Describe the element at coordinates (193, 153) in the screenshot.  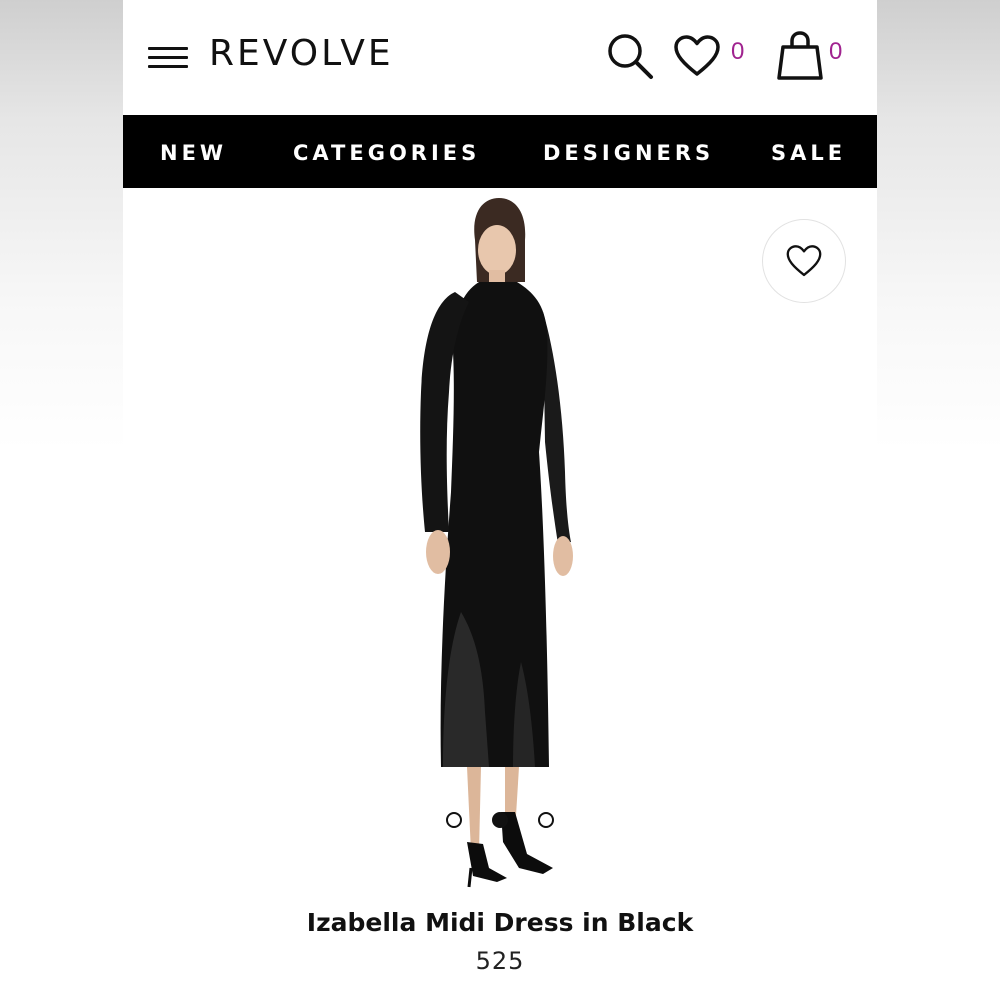
I see `nav-item-new: NEW` at that location.